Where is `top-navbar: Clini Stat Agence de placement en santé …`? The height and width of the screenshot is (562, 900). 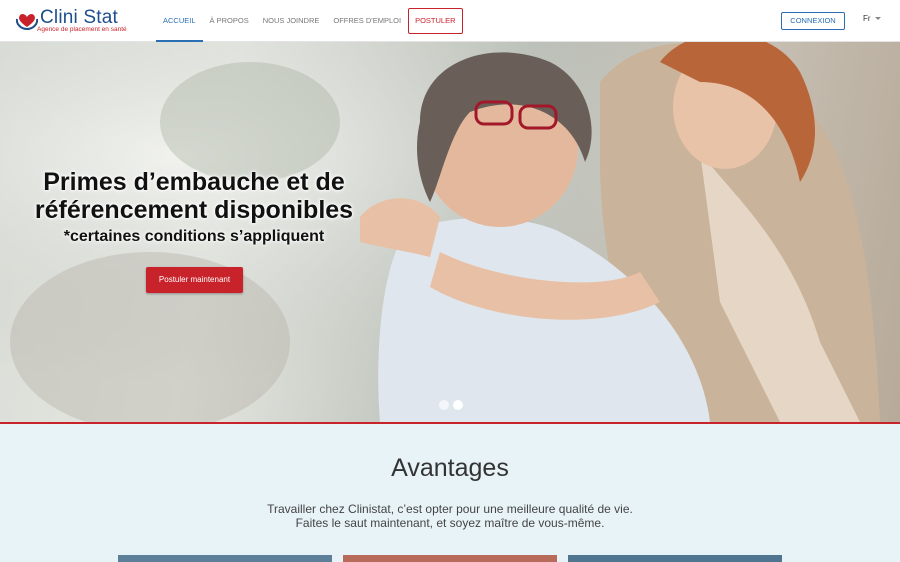 top-navbar: Clini Stat Agence de placement en santé … is located at coordinates (450, 21).